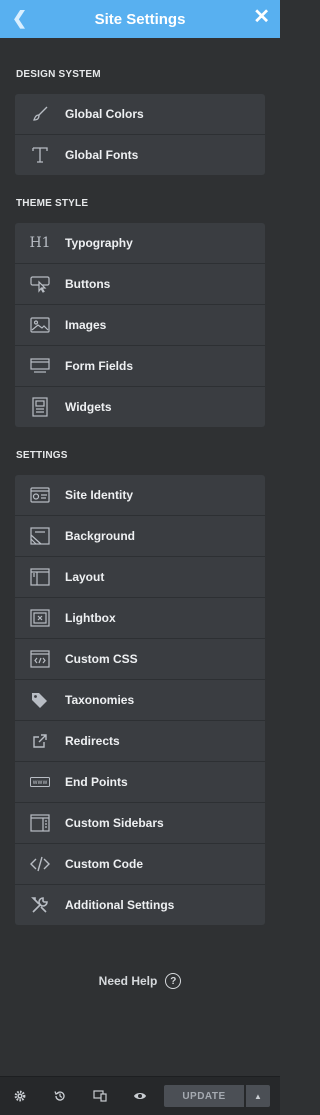 This screenshot has width=320, height=1115. I want to click on menu-item-custom-css: Custom CSS, so click(140, 658).